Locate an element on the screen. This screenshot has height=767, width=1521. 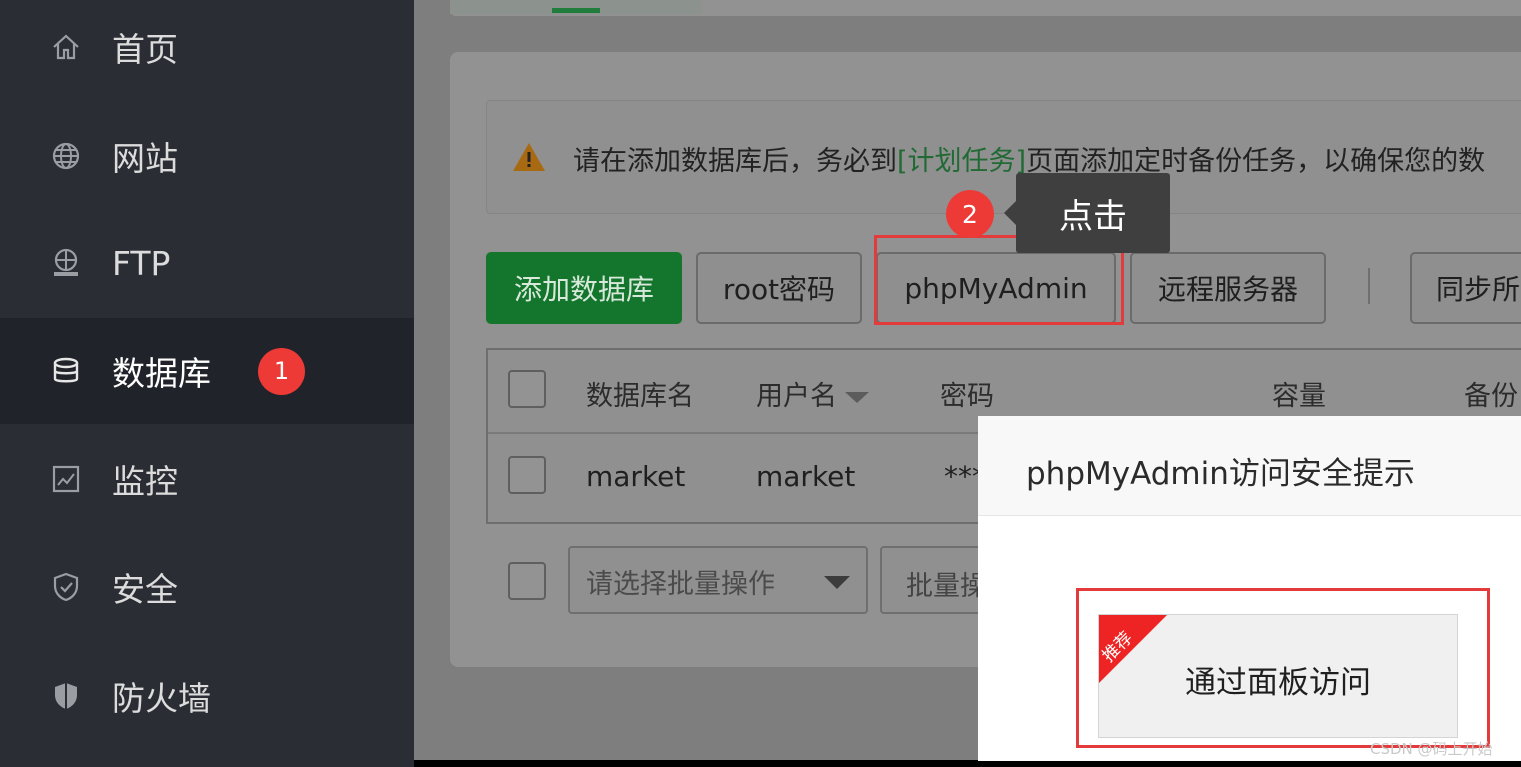
col-password: 密码 is located at coordinates (967, 396).